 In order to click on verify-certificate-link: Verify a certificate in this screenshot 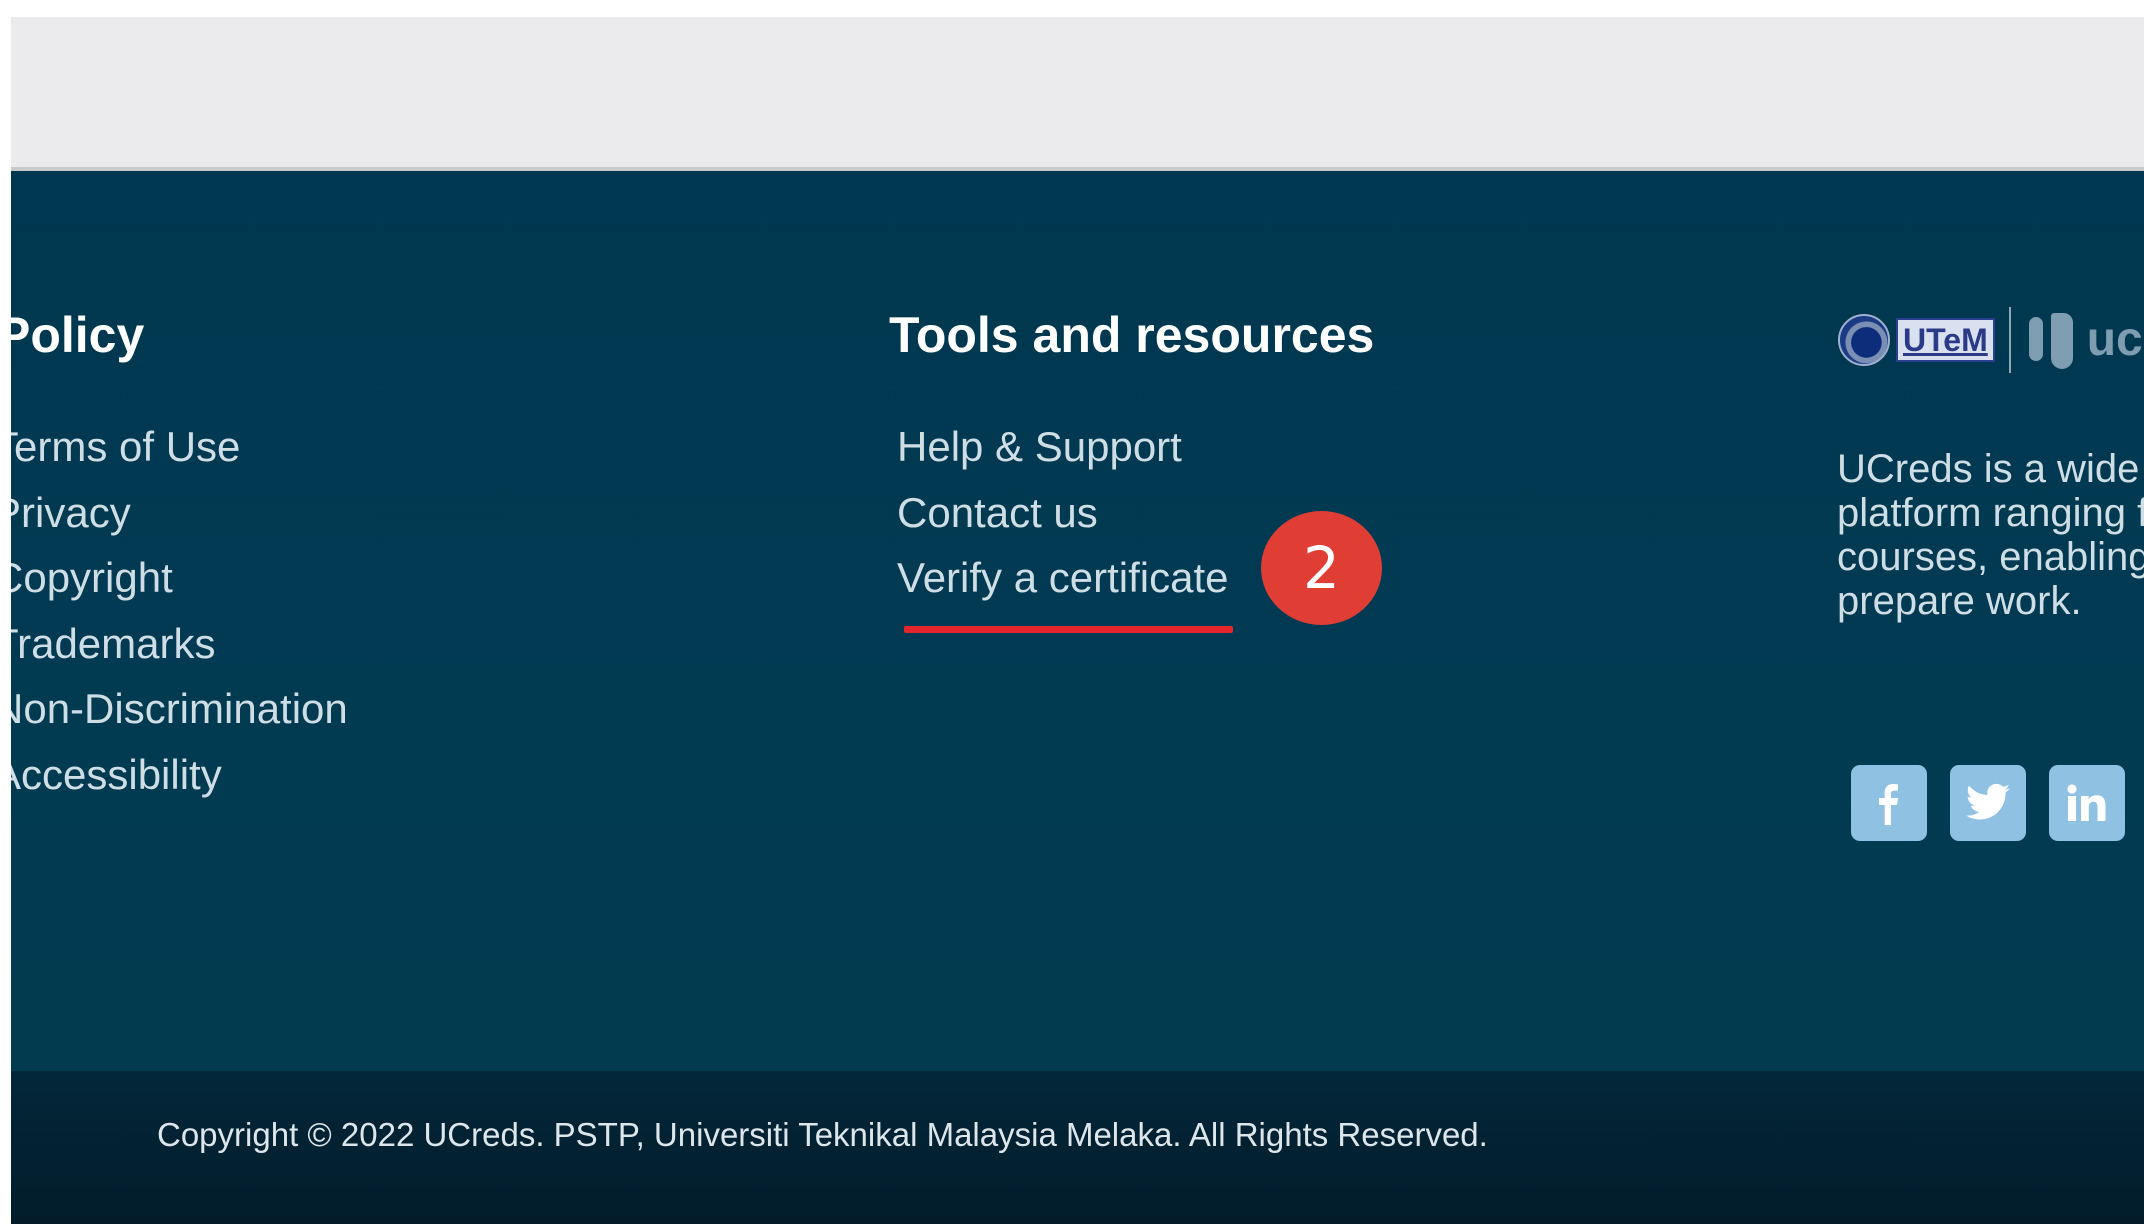, I will do `click(1062, 578)`.